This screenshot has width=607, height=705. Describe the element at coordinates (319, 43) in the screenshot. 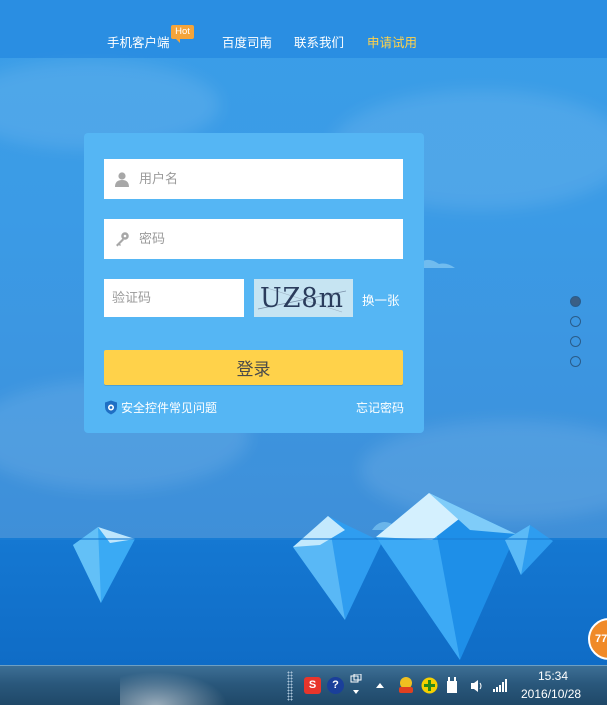

I see `nav-contact-us: 联系我们` at that location.